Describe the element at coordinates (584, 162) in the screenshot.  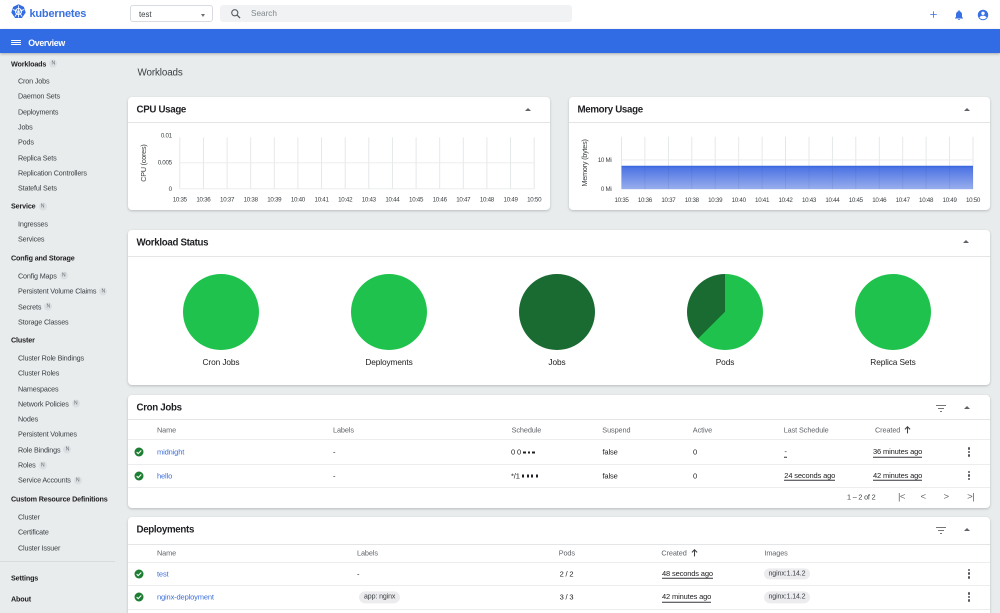
I see `svg-text: Memory (bytes)` at that location.